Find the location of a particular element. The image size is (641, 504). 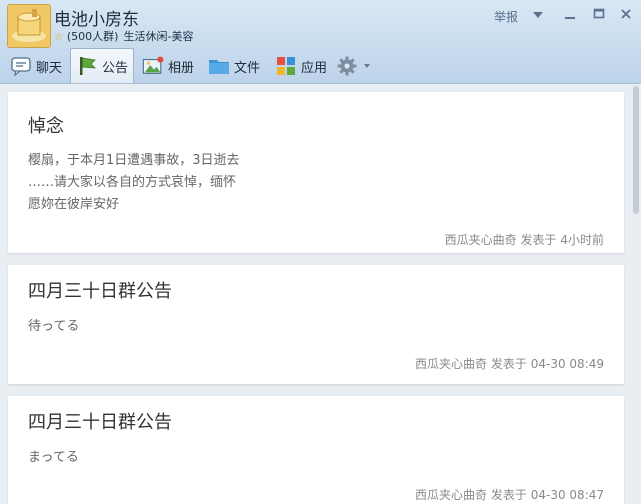

tab-chat: 聊天 is located at coordinates (36, 66).